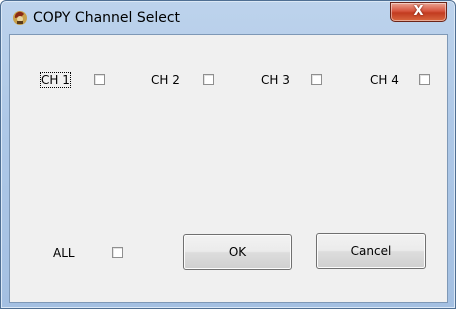 The image size is (456, 309). Describe the element at coordinates (117, 252) in the screenshot. I see `checkbox-all` at that location.